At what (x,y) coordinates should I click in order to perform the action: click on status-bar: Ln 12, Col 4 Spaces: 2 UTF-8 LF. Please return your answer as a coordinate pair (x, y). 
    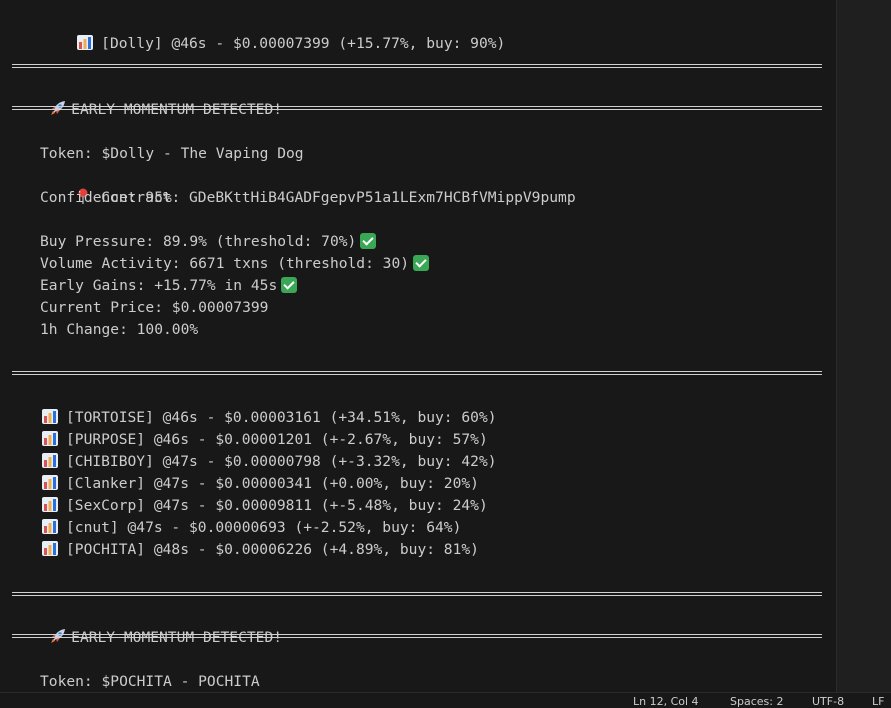
    Looking at the image, I should click on (445, 700).